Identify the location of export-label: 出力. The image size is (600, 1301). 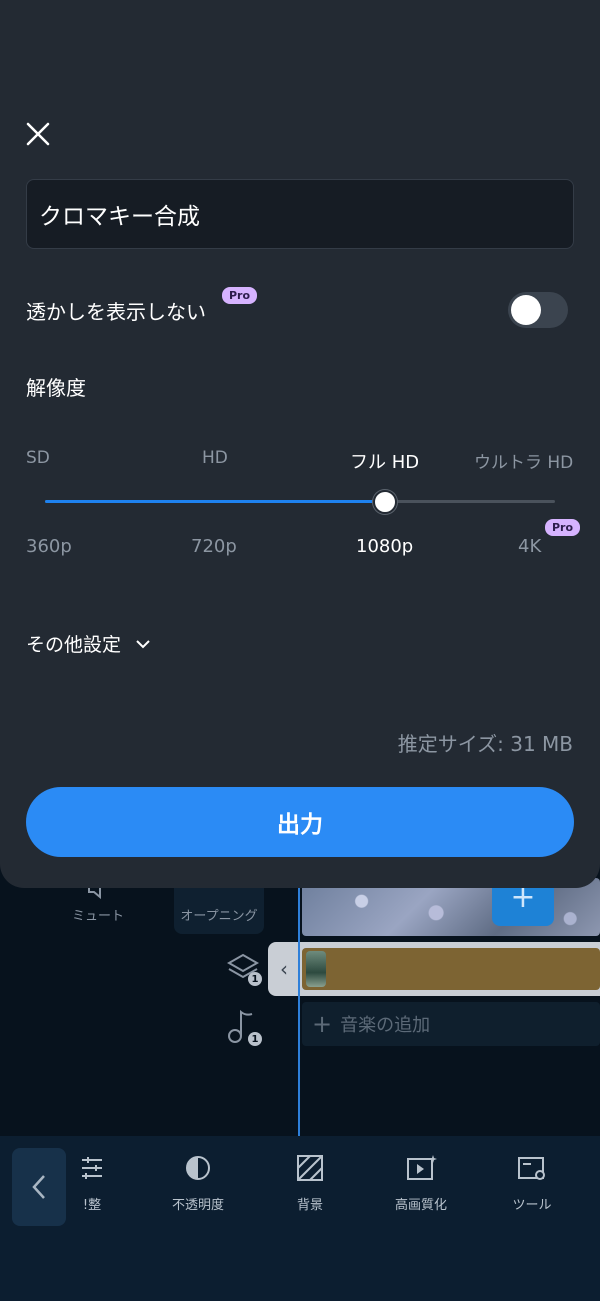
(300, 825).